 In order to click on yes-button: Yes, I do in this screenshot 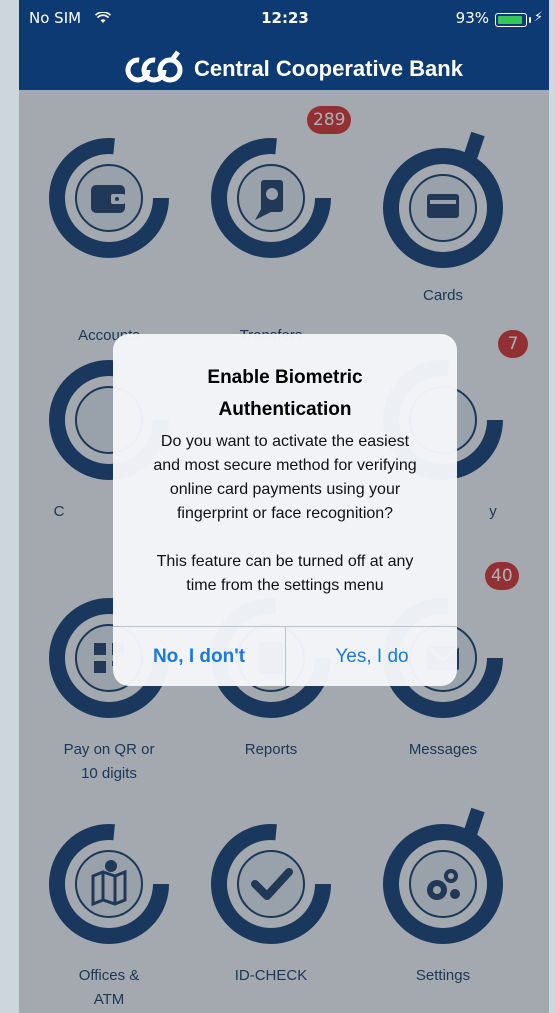, I will do `click(371, 656)`.